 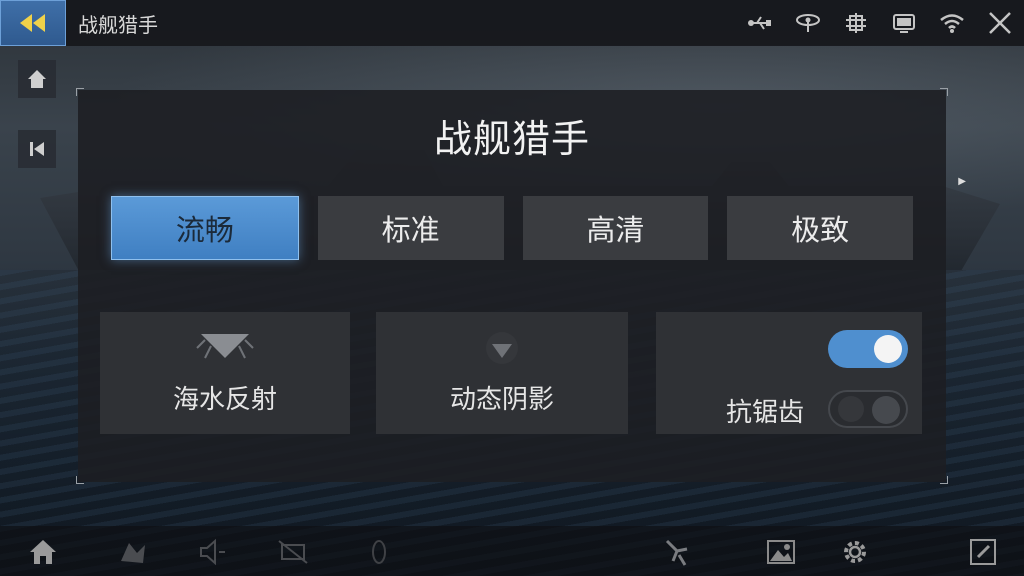 I want to click on dynamic-shadow-label: 动态阴影, so click(x=501, y=400).